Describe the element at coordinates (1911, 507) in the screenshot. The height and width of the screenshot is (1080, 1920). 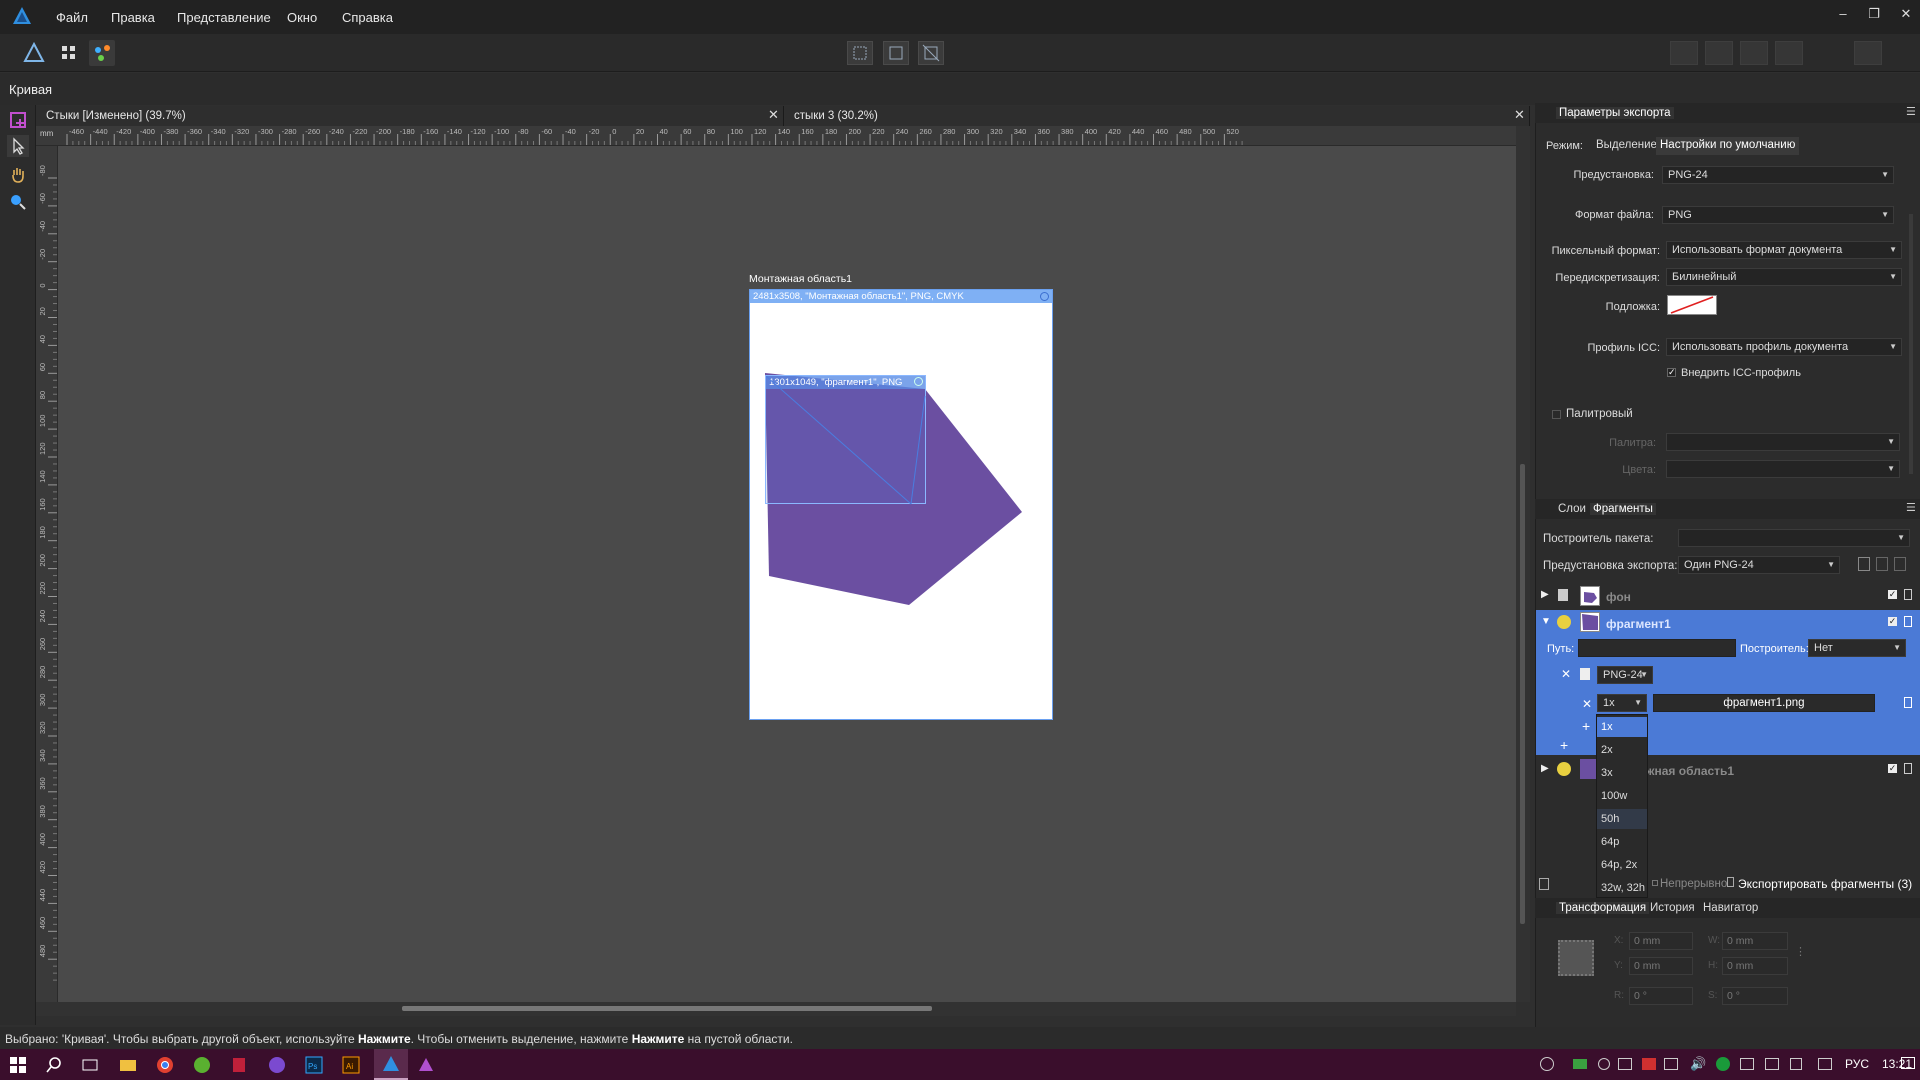
I see `slices-panel-menu-icon: ☰` at that location.